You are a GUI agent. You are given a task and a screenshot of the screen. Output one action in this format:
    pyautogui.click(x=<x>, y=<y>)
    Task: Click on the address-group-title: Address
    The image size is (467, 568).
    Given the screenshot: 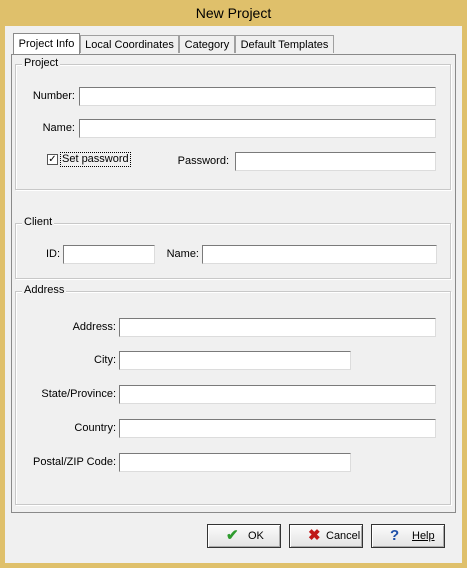 What is the action you would take?
    pyautogui.click(x=44, y=290)
    